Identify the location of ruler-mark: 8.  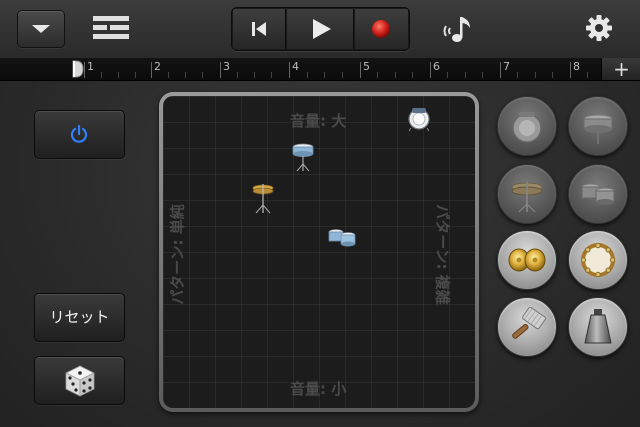
(576, 66).